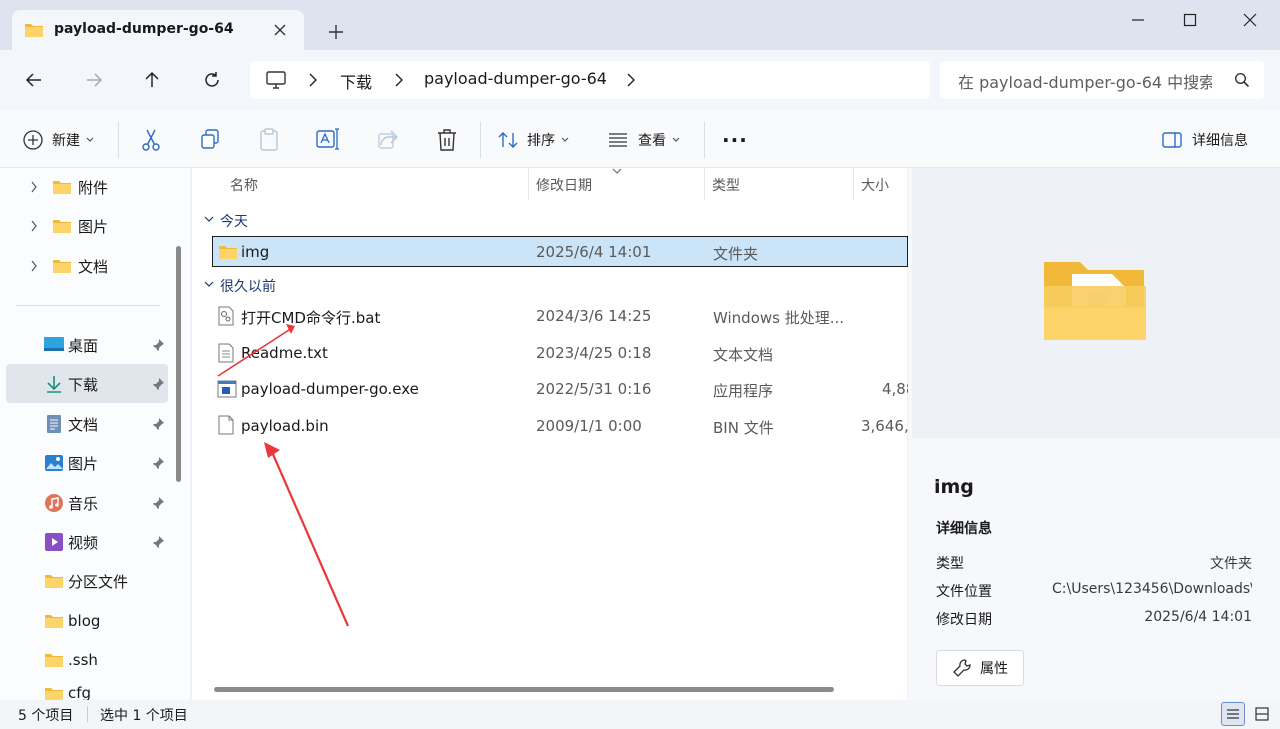  What do you see at coordinates (743, 391) in the screenshot?
I see `file-type: 应用程序` at bounding box center [743, 391].